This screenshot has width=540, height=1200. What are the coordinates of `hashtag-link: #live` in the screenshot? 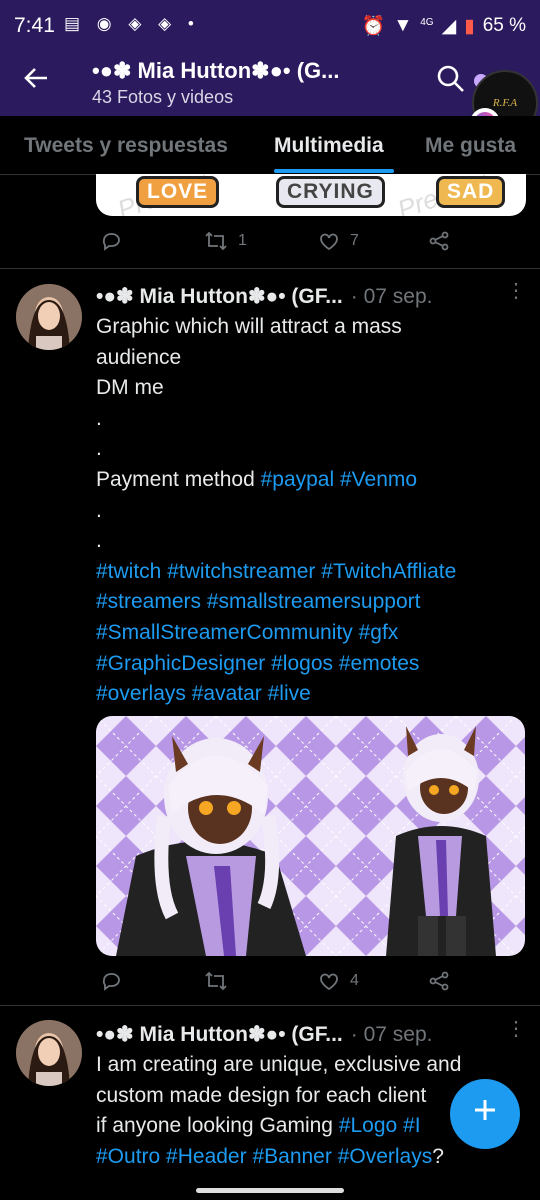 It's located at (289, 693).